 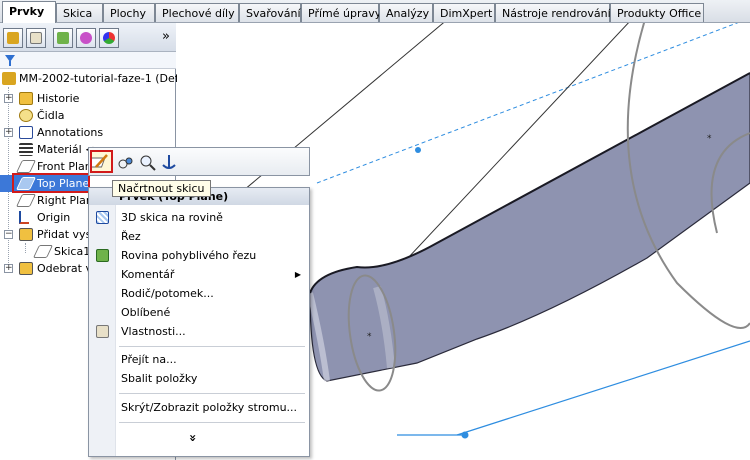 I want to click on moving-section-icon, so click(x=102, y=255).